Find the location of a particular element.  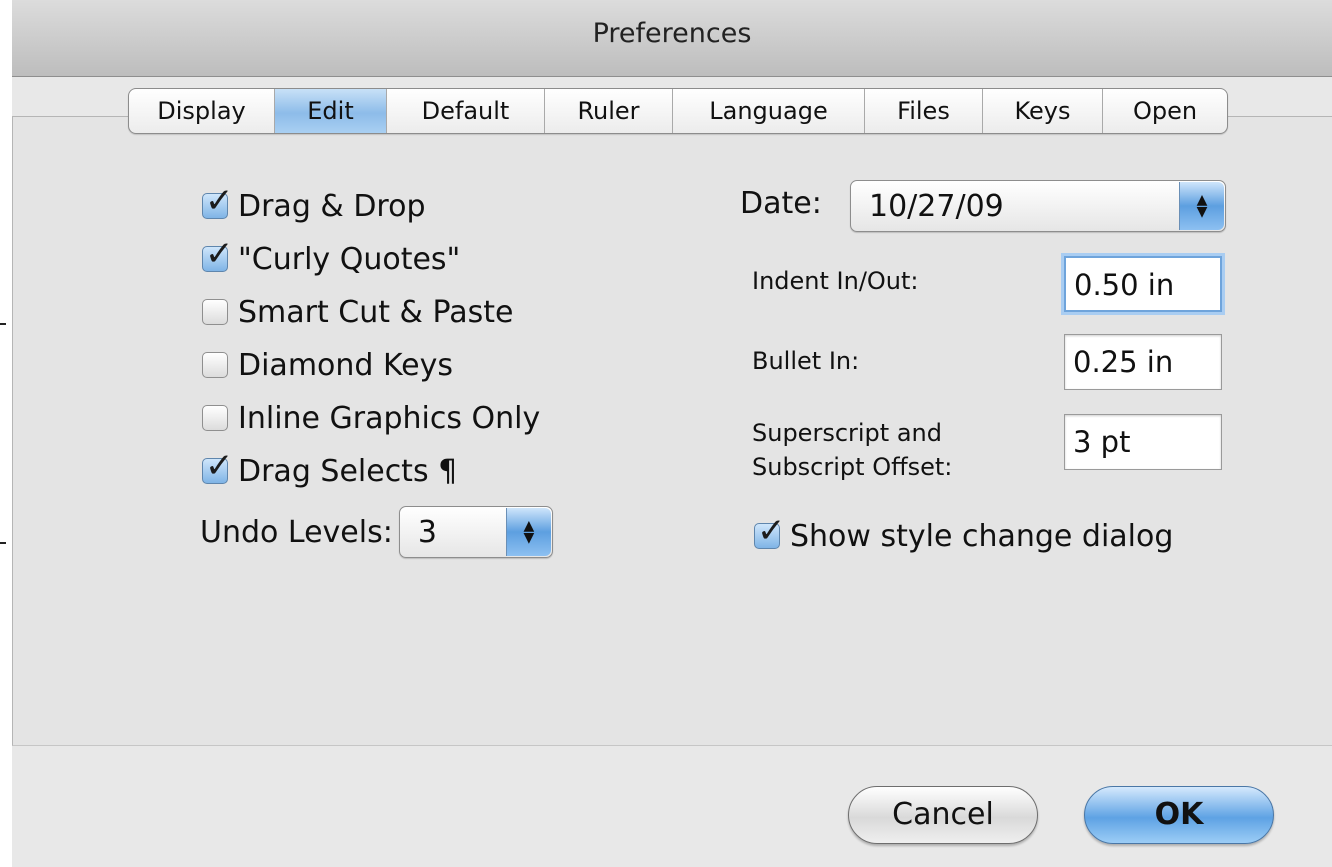

date-value: 10/27/09 is located at coordinates (936, 206).